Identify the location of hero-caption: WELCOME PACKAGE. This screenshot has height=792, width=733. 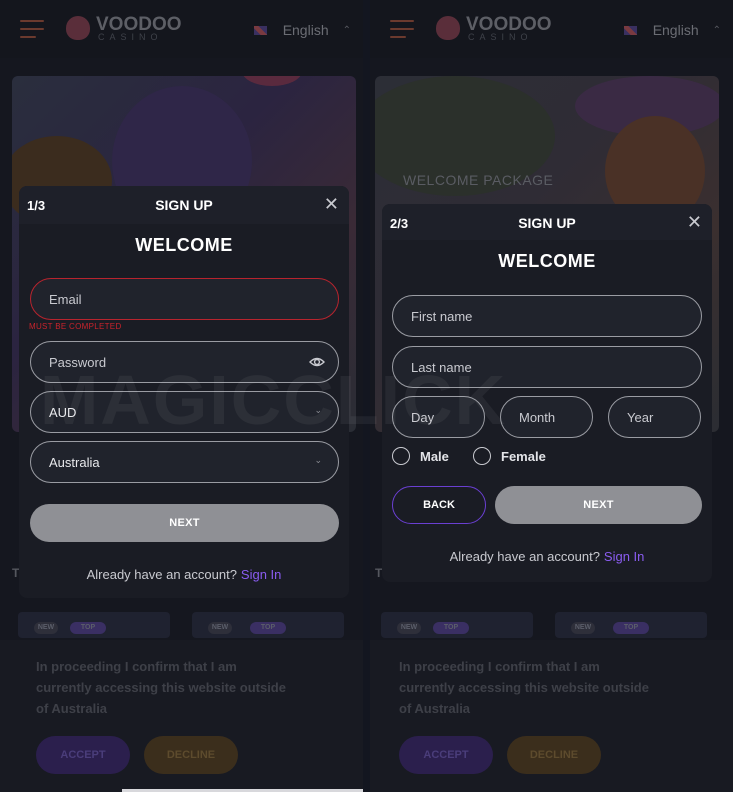
(478, 180).